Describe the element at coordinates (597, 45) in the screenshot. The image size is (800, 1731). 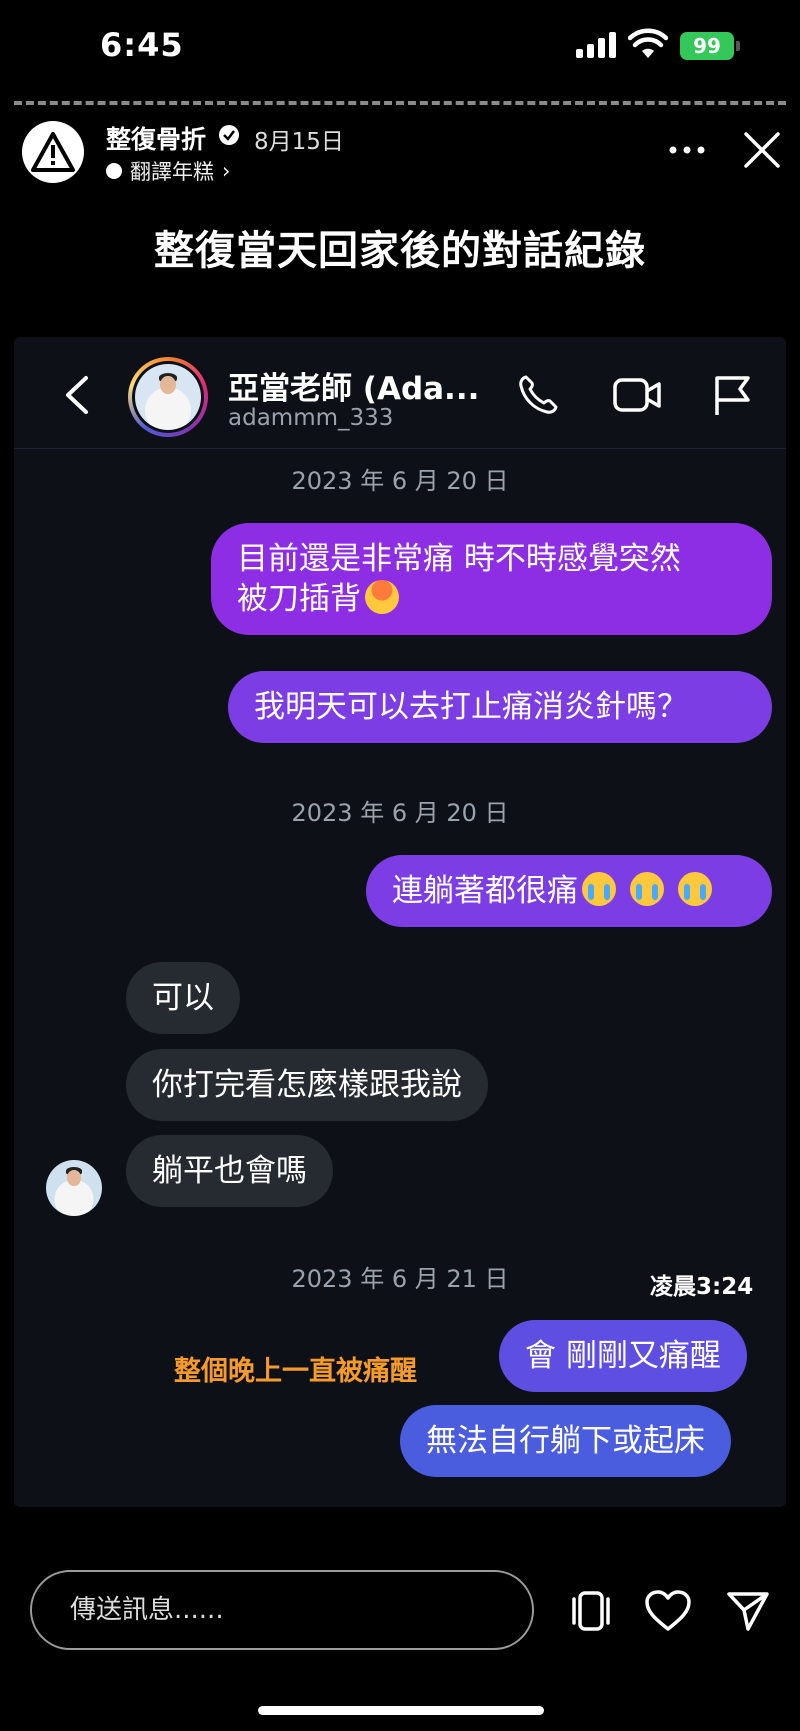
I see `cellular-signal-icon` at that location.